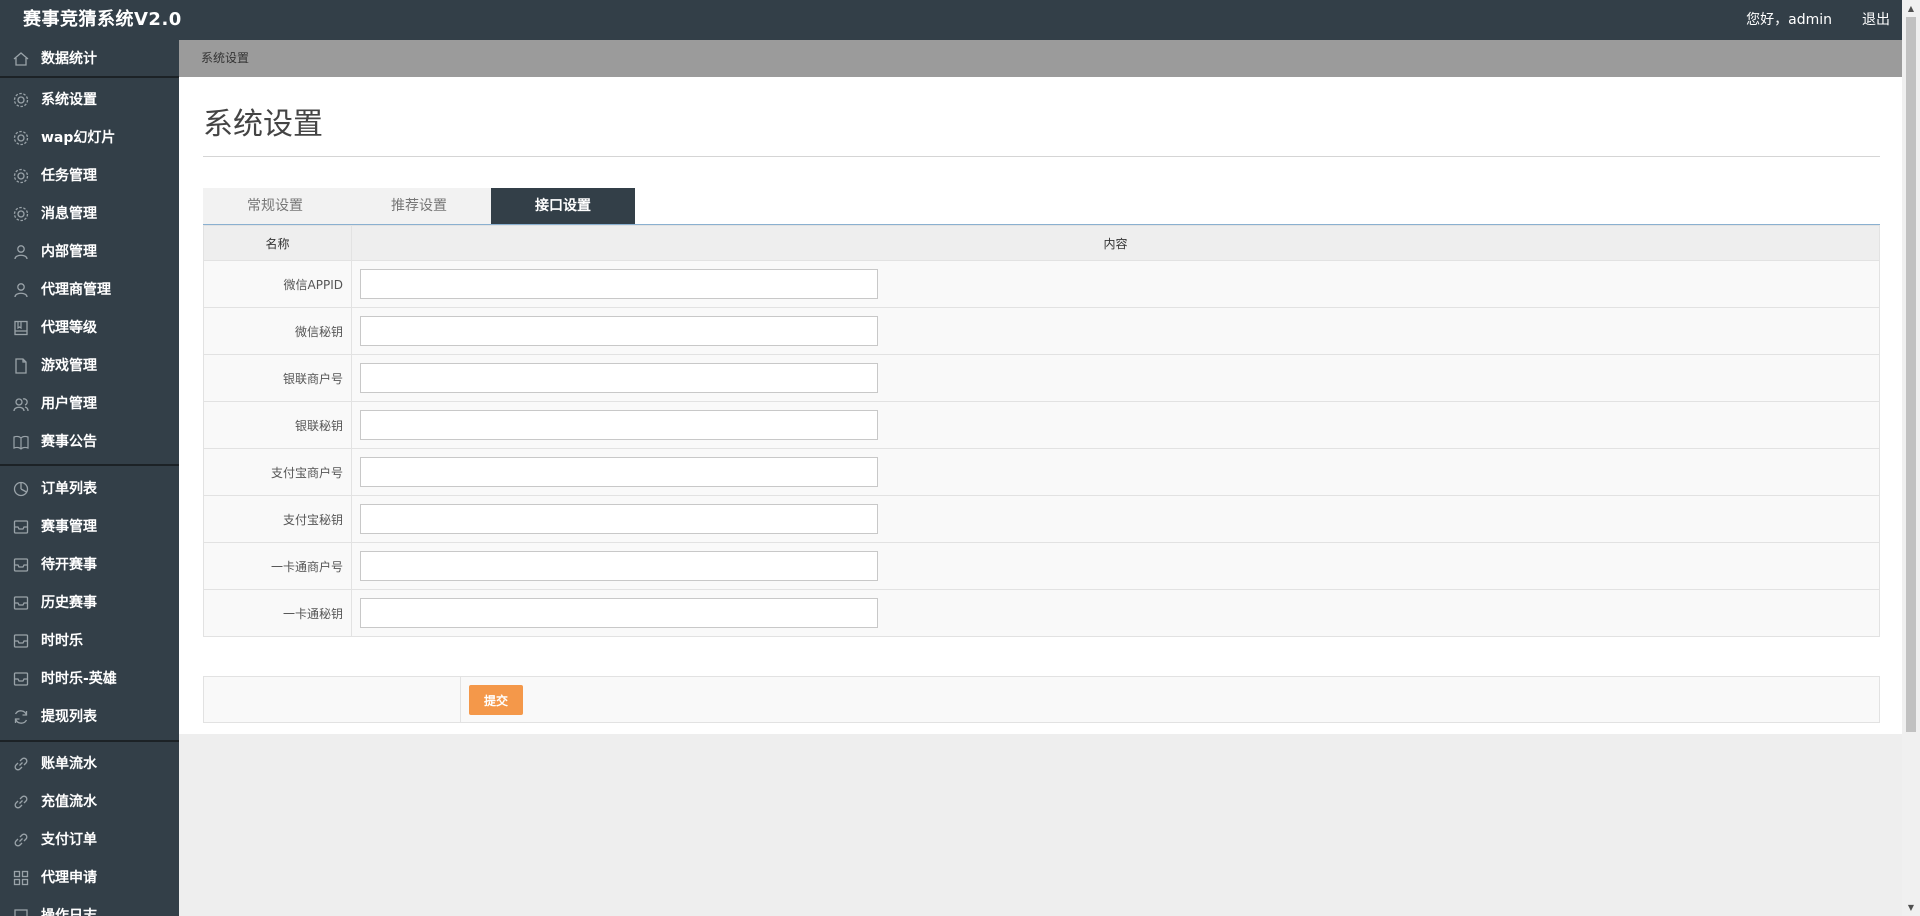  Describe the element at coordinates (1041, 699) in the screenshot. I see `submit-row: 提交` at that location.